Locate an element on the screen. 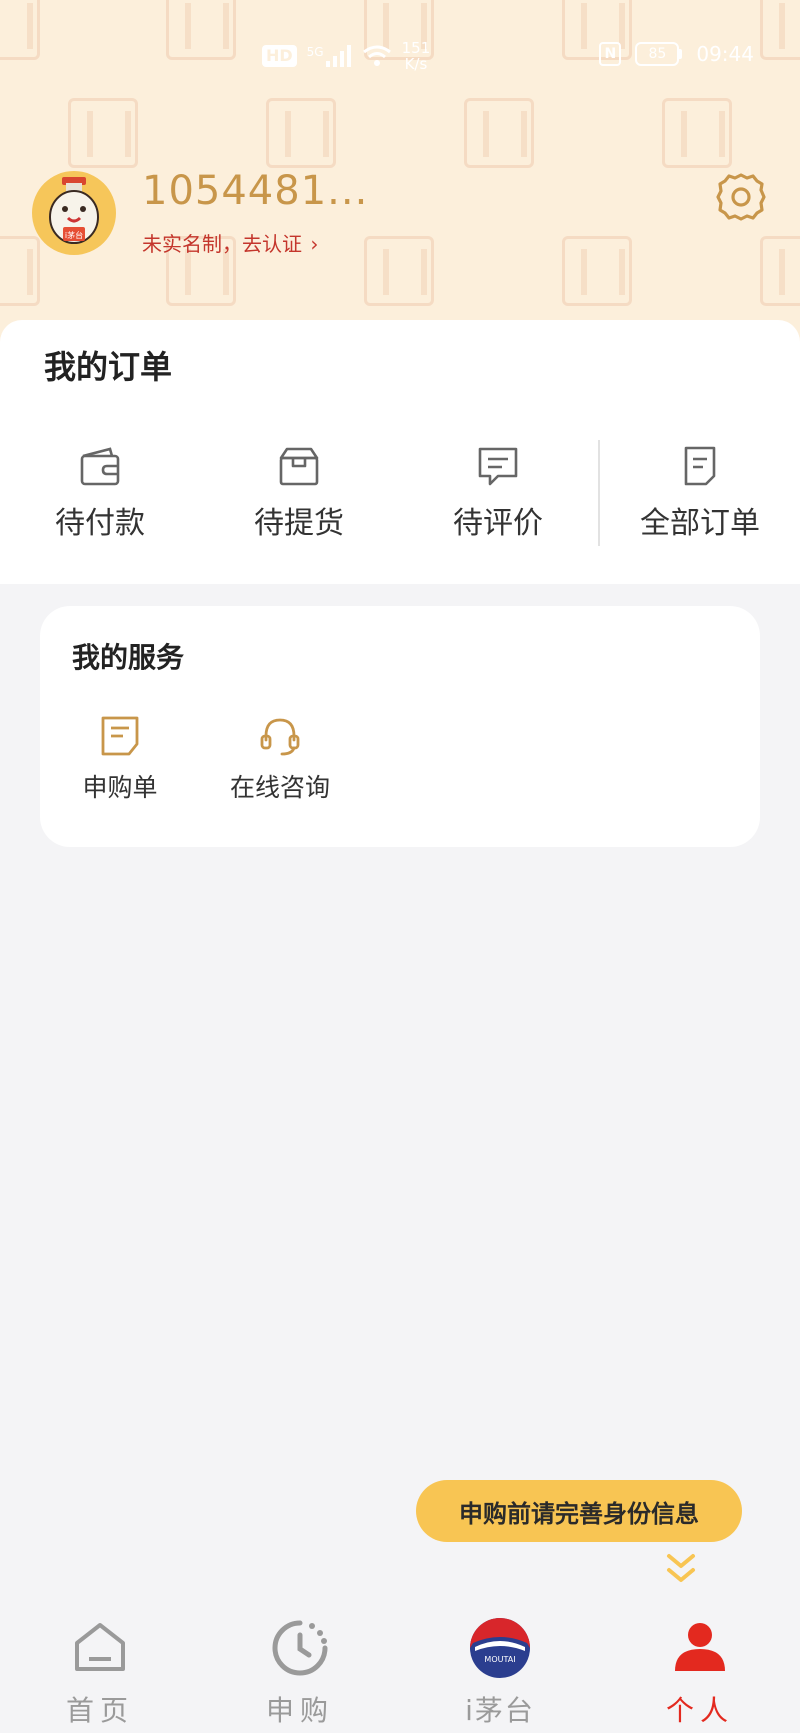 The width and height of the screenshot is (800, 1733). order-pending-pickup: 待提货 is located at coordinates (299, 493).